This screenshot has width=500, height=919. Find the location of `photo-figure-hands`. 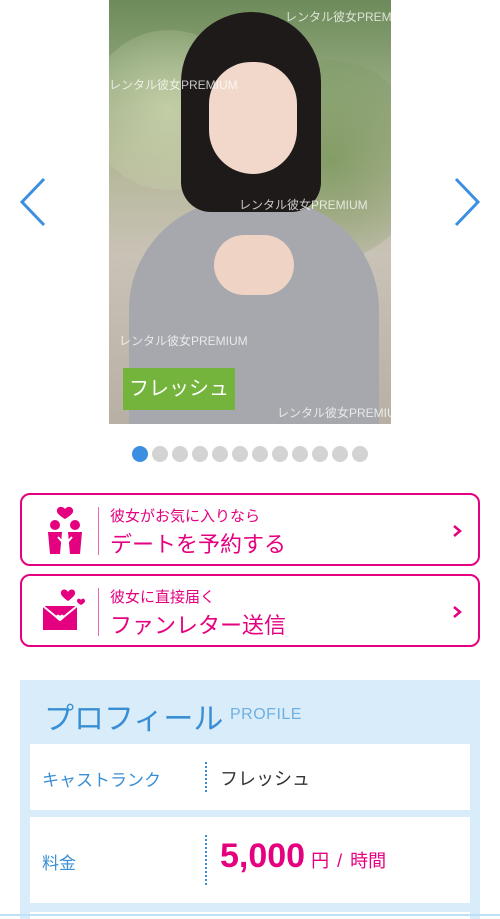

photo-figure-hands is located at coordinates (254, 265).